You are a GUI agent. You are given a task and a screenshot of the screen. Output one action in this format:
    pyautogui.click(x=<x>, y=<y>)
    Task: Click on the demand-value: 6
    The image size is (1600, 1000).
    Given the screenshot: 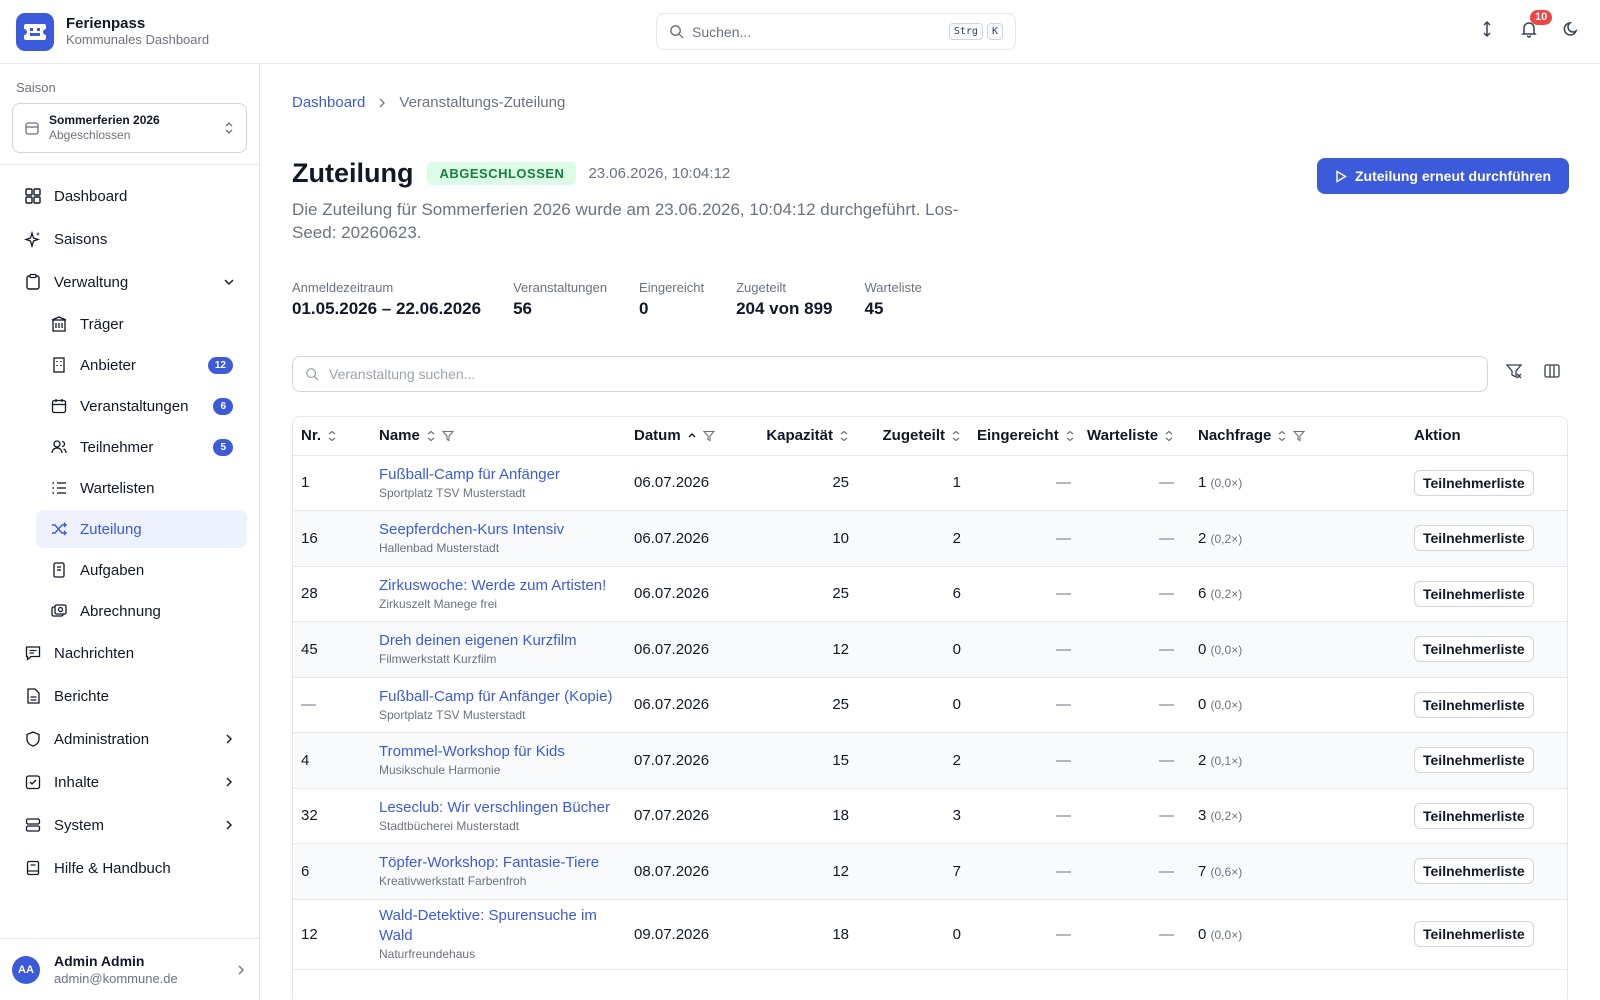 What is the action you would take?
    pyautogui.click(x=1202, y=594)
    